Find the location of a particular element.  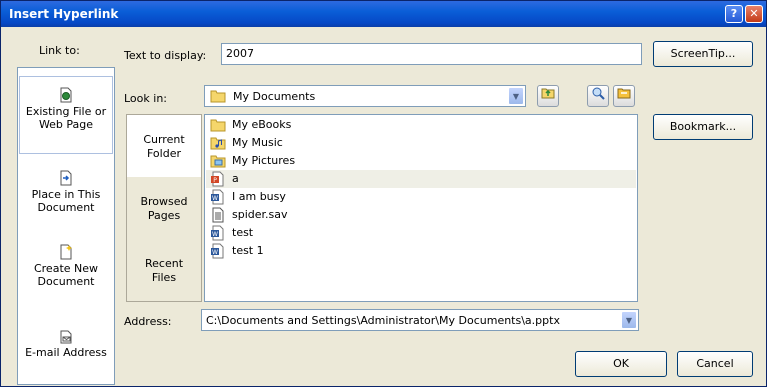

nav-browsed-pages: Browsed Pages is located at coordinates (164, 209).